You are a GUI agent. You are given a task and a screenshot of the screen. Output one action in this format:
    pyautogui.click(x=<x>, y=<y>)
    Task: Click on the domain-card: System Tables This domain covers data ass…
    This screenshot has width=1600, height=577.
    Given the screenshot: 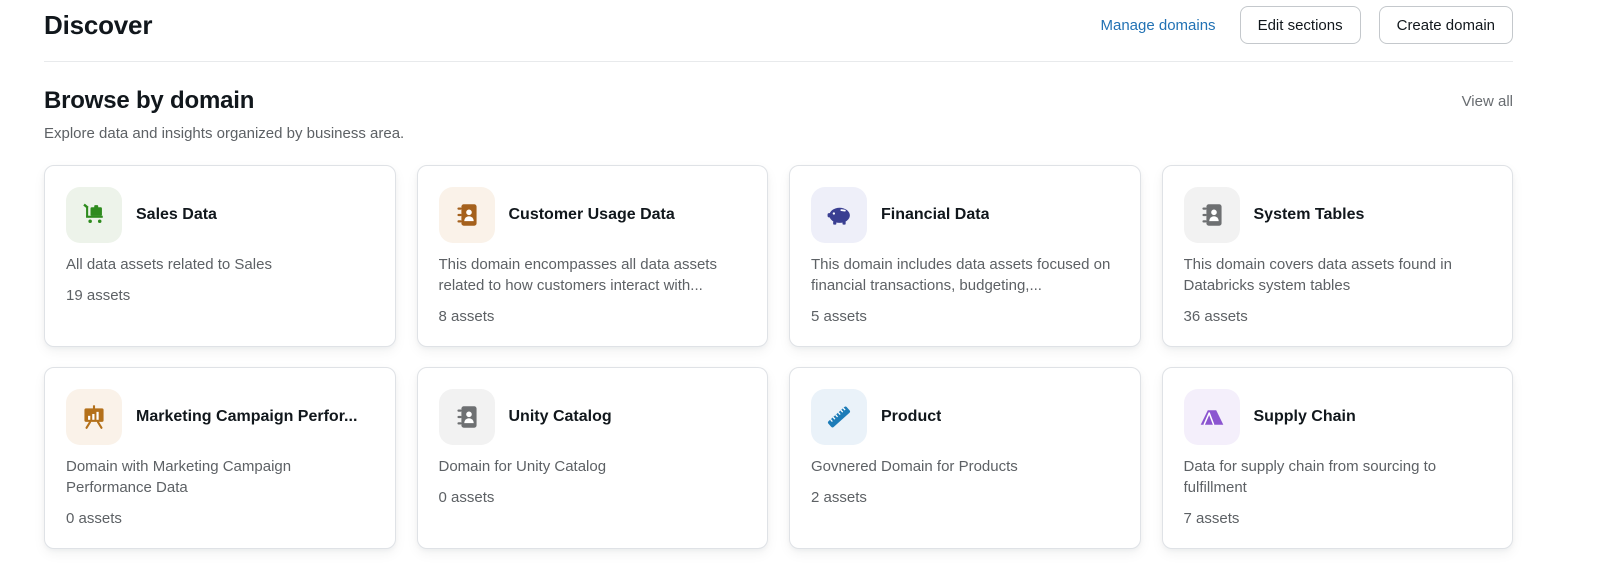 What is the action you would take?
    pyautogui.click(x=1337, y=256)
    